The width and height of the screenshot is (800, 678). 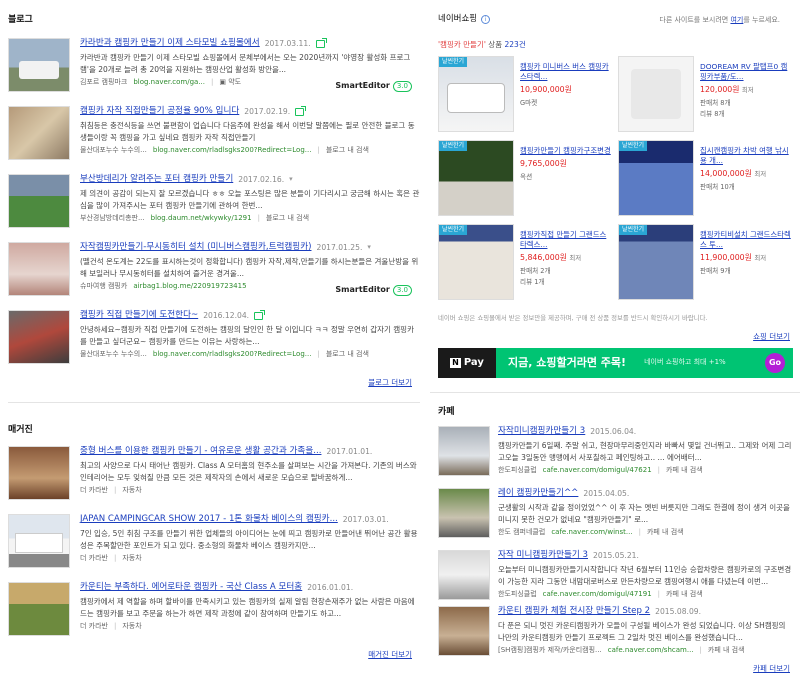 I want to click on blog-name: 김포르 캠핑마크, so click(x=103, y=82).